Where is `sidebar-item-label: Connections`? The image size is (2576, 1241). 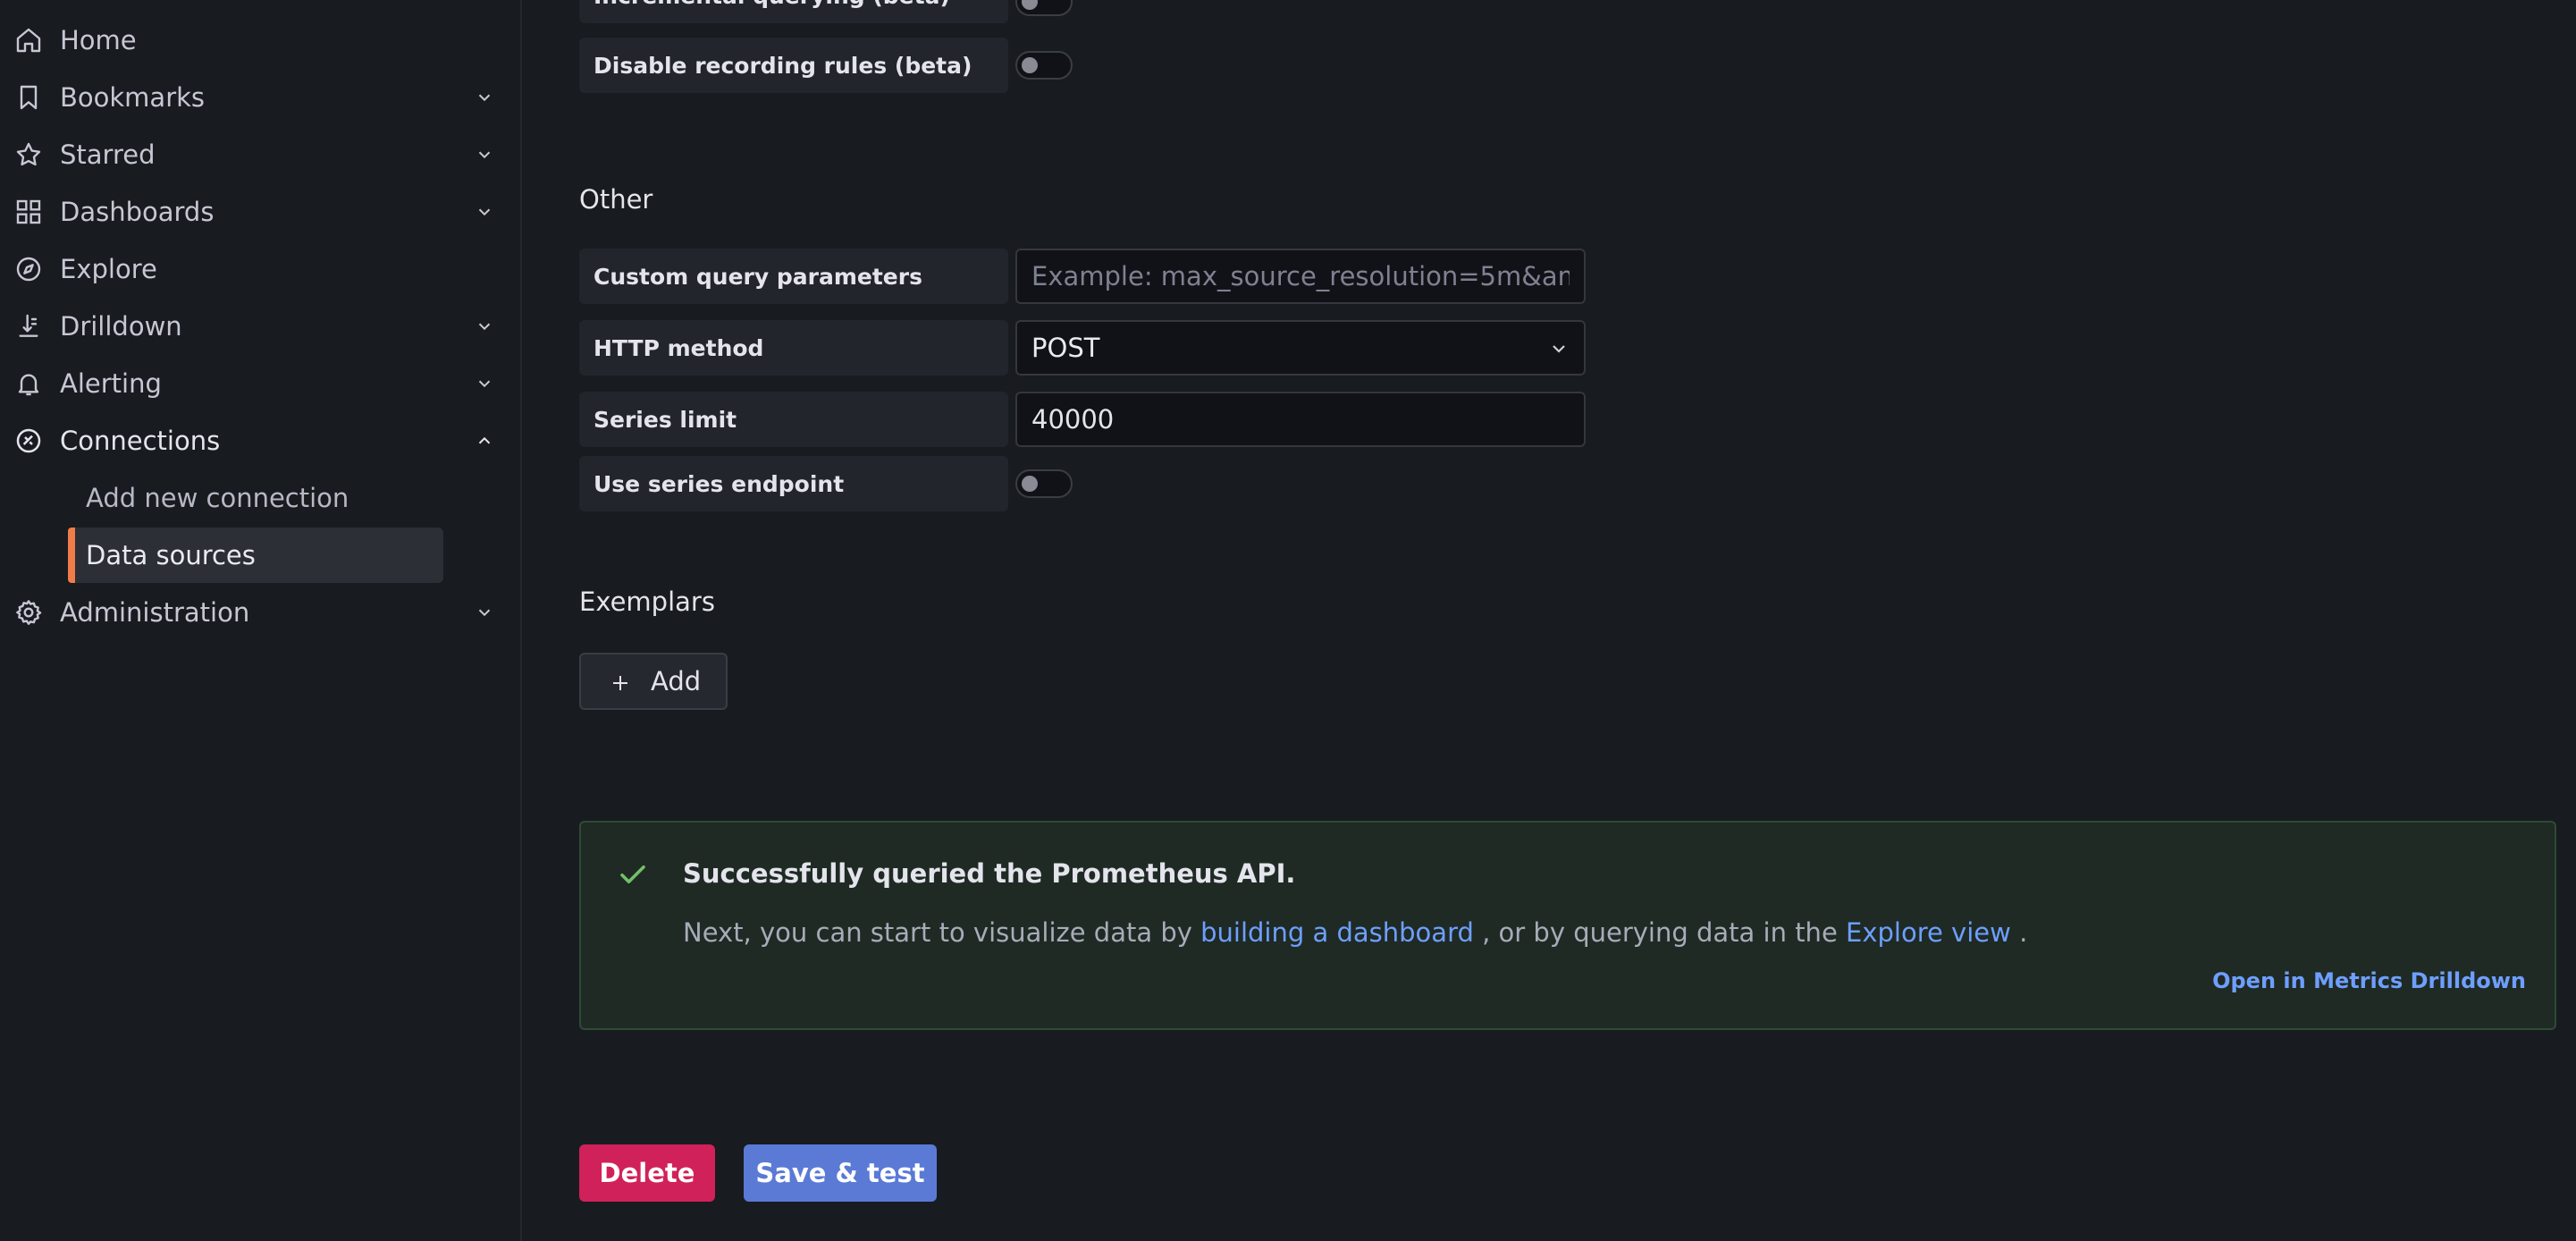 sidebar-item-label: Connections is located at coordinates (141, 441).